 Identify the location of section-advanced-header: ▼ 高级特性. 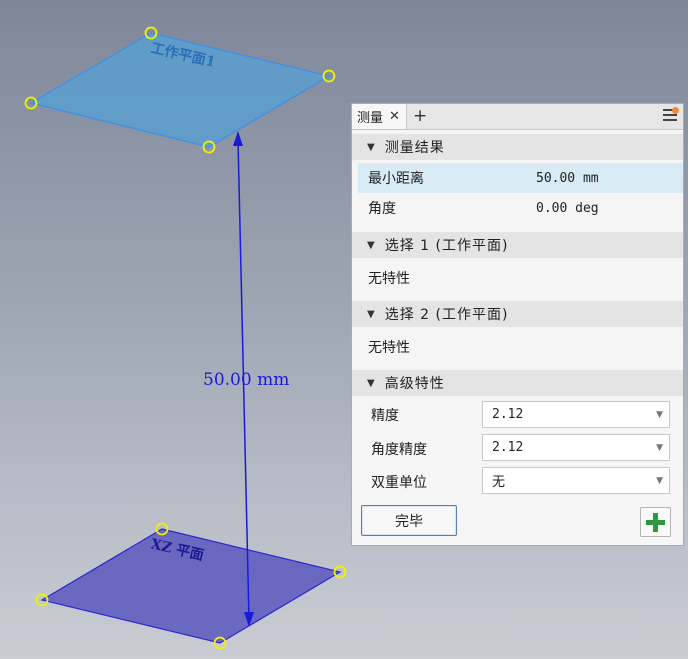
(517, 383).